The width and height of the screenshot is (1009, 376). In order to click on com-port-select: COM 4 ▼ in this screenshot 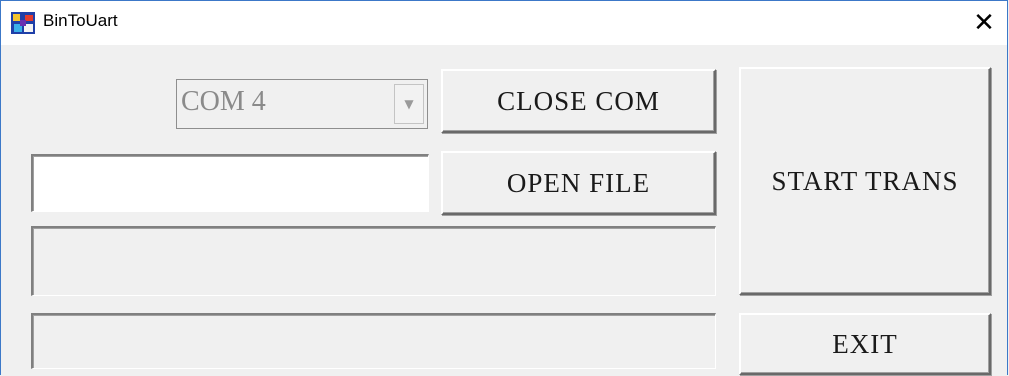, I will do `click(302, 104)`.